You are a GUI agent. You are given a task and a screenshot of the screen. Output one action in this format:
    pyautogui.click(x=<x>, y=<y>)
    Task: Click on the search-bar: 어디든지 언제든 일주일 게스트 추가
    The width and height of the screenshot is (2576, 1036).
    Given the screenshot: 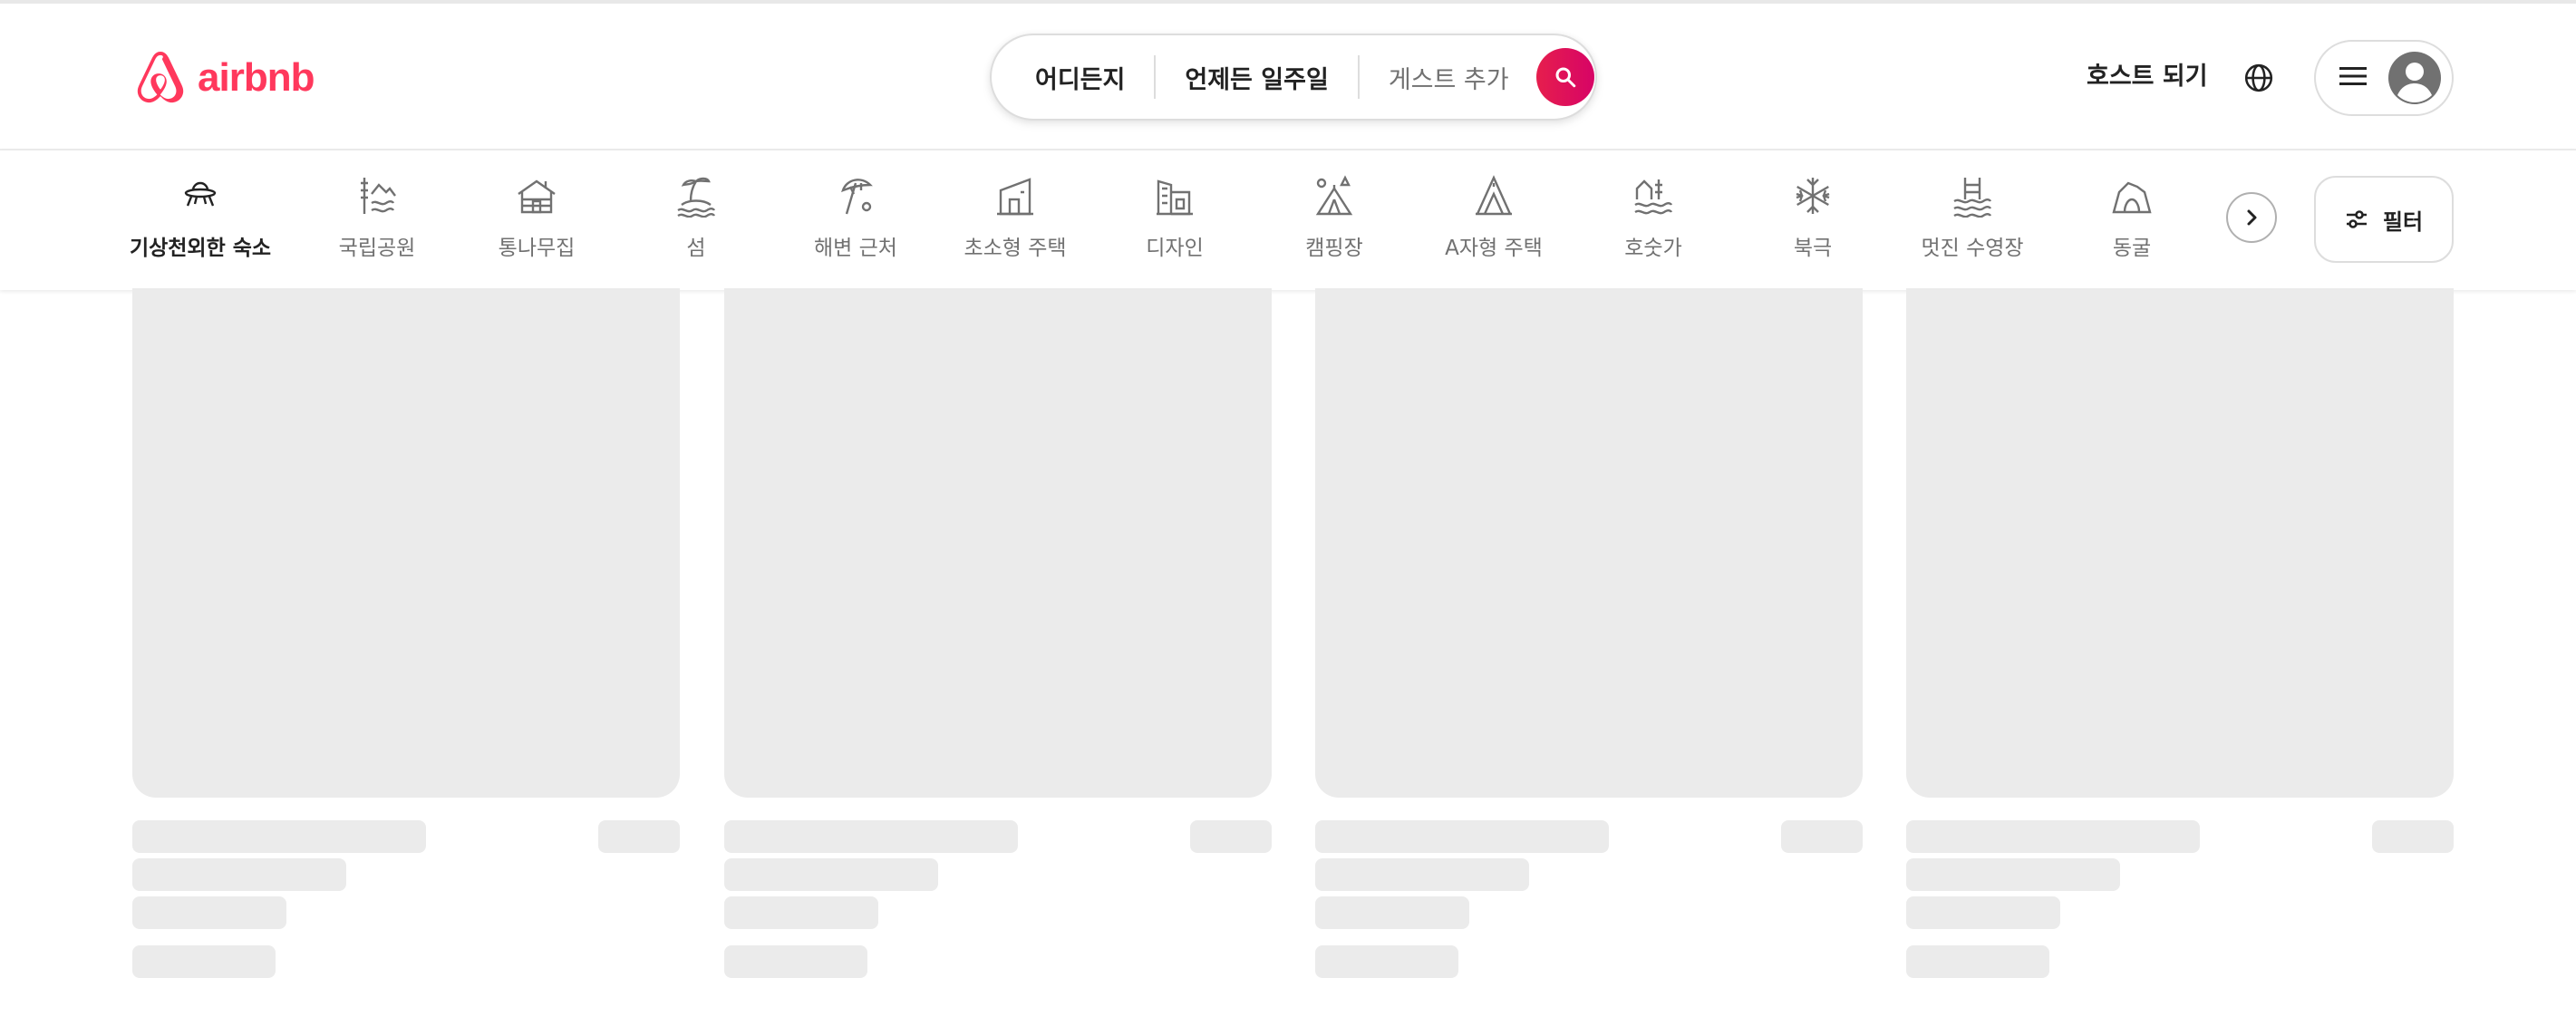 What is the action you would take?
    pyautogui.click(x=1293, y=77)
    